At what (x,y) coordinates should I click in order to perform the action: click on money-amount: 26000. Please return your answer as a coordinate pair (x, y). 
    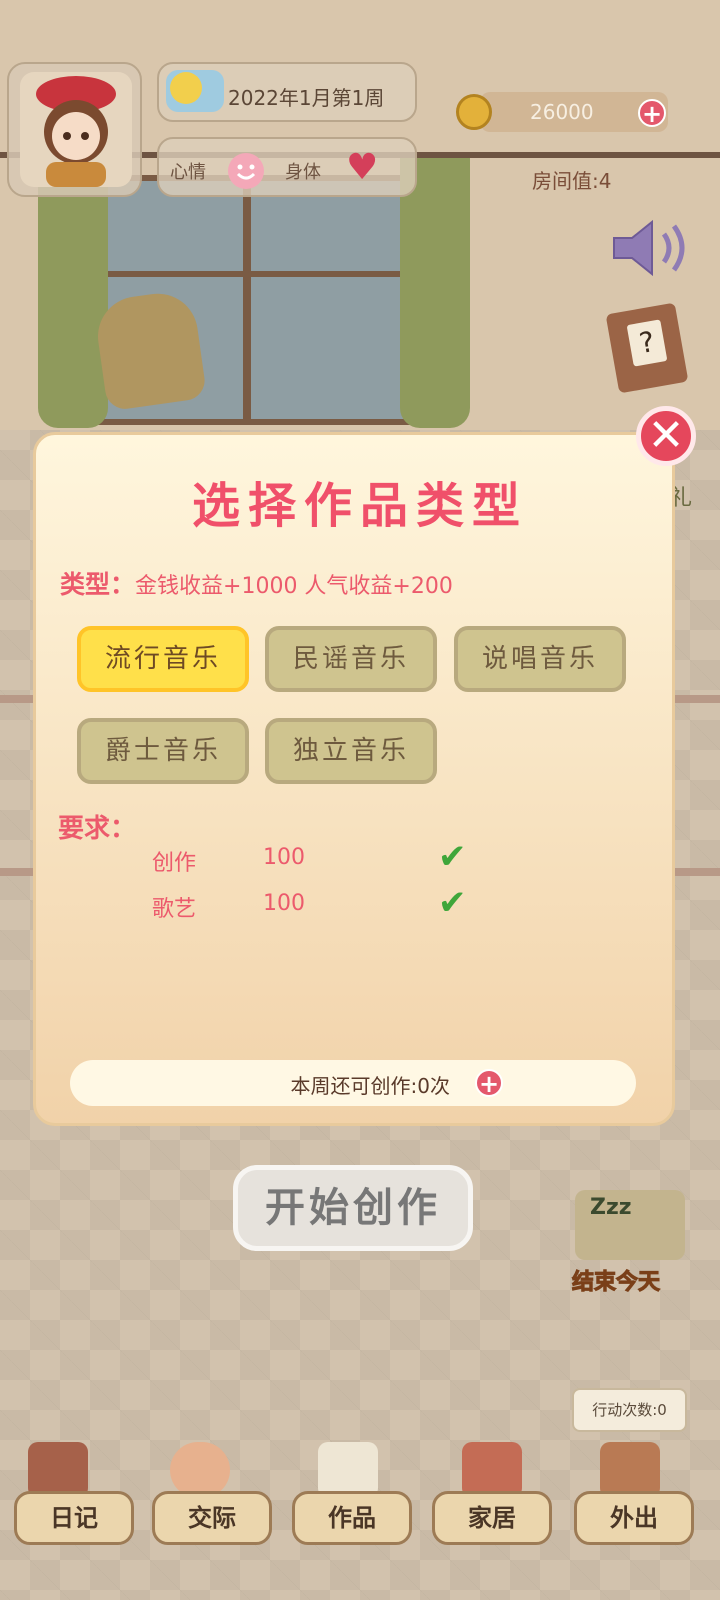
    Looking at the image, I should click on (562, 112).